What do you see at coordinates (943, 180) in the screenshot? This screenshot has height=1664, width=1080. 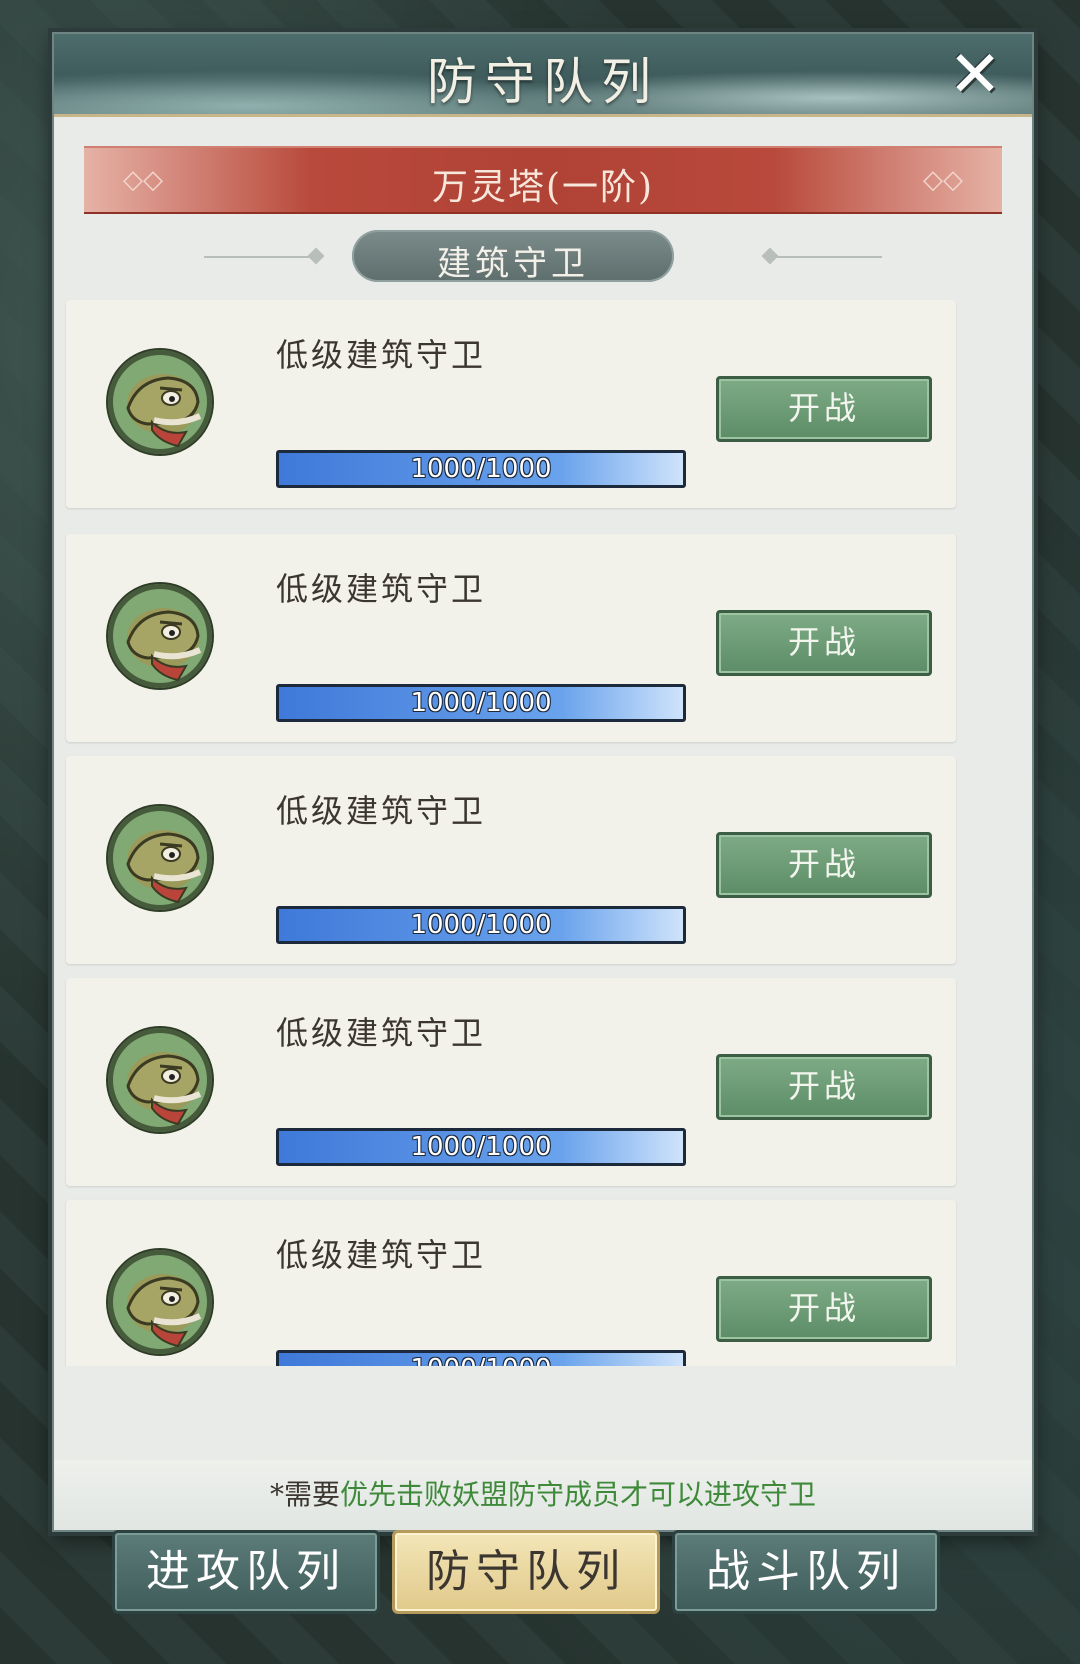 I see `diamond-ornament-icon: ◇◇` at bounding box center [943, 180].